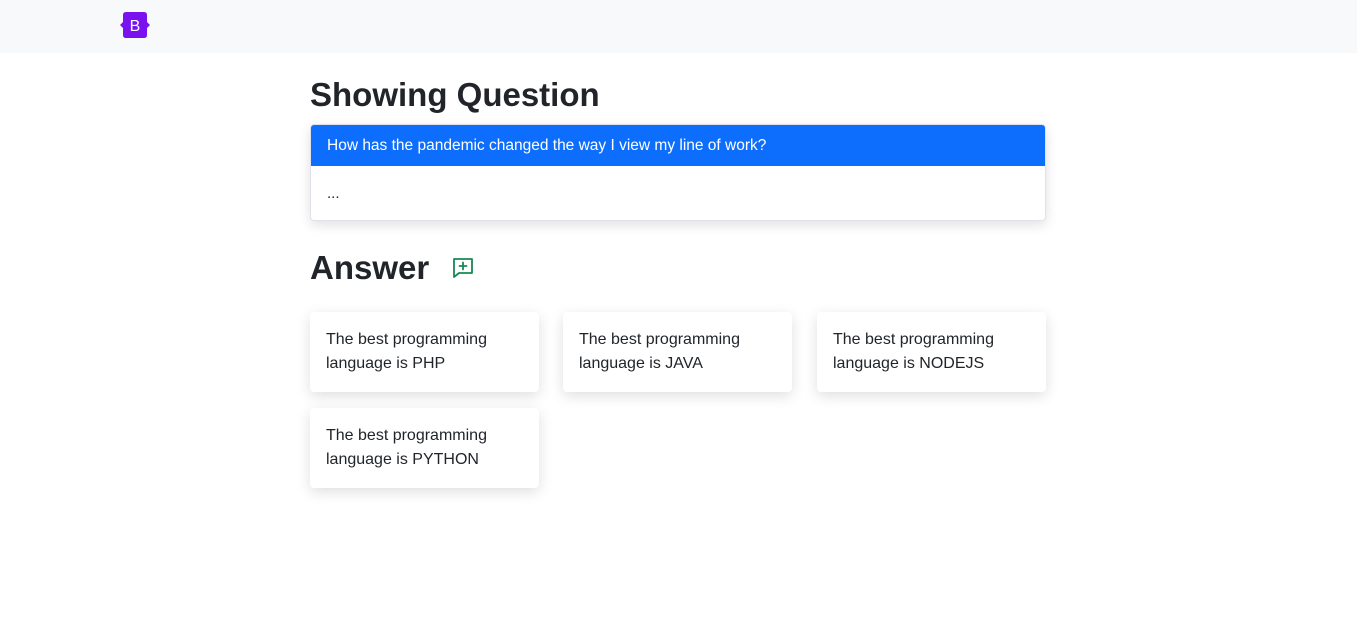  What do you see at coordinates (406, 447) in the screenshot?
I see `answer-text: The best programming language is PYTHON` at bounding box center [406, 447].